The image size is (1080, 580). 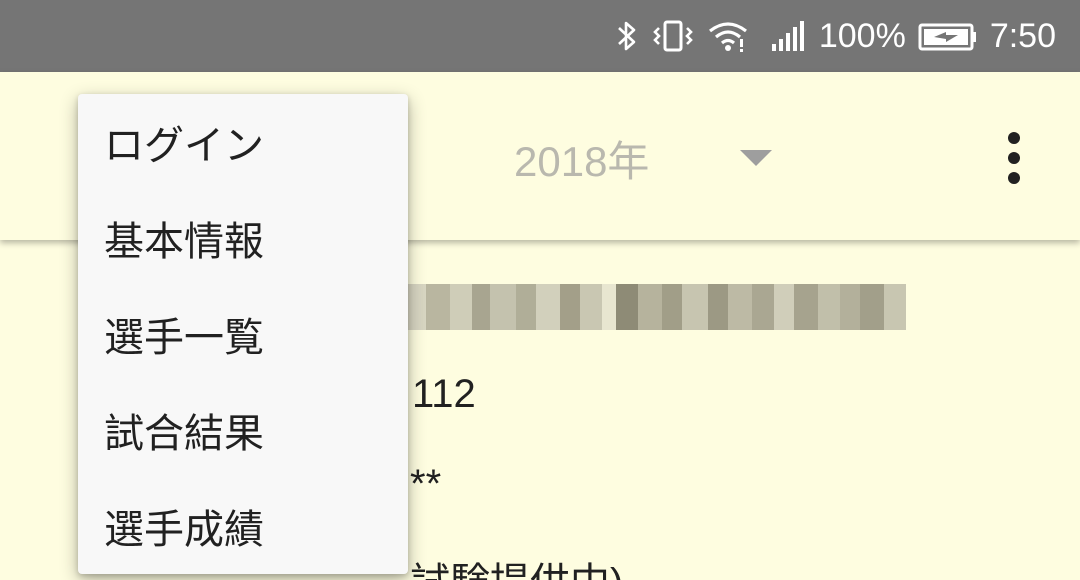 What do you see at coordinates (789, 36) in the screenshot?
I see `cell-signal-icon` at bounding box center [789, 36].